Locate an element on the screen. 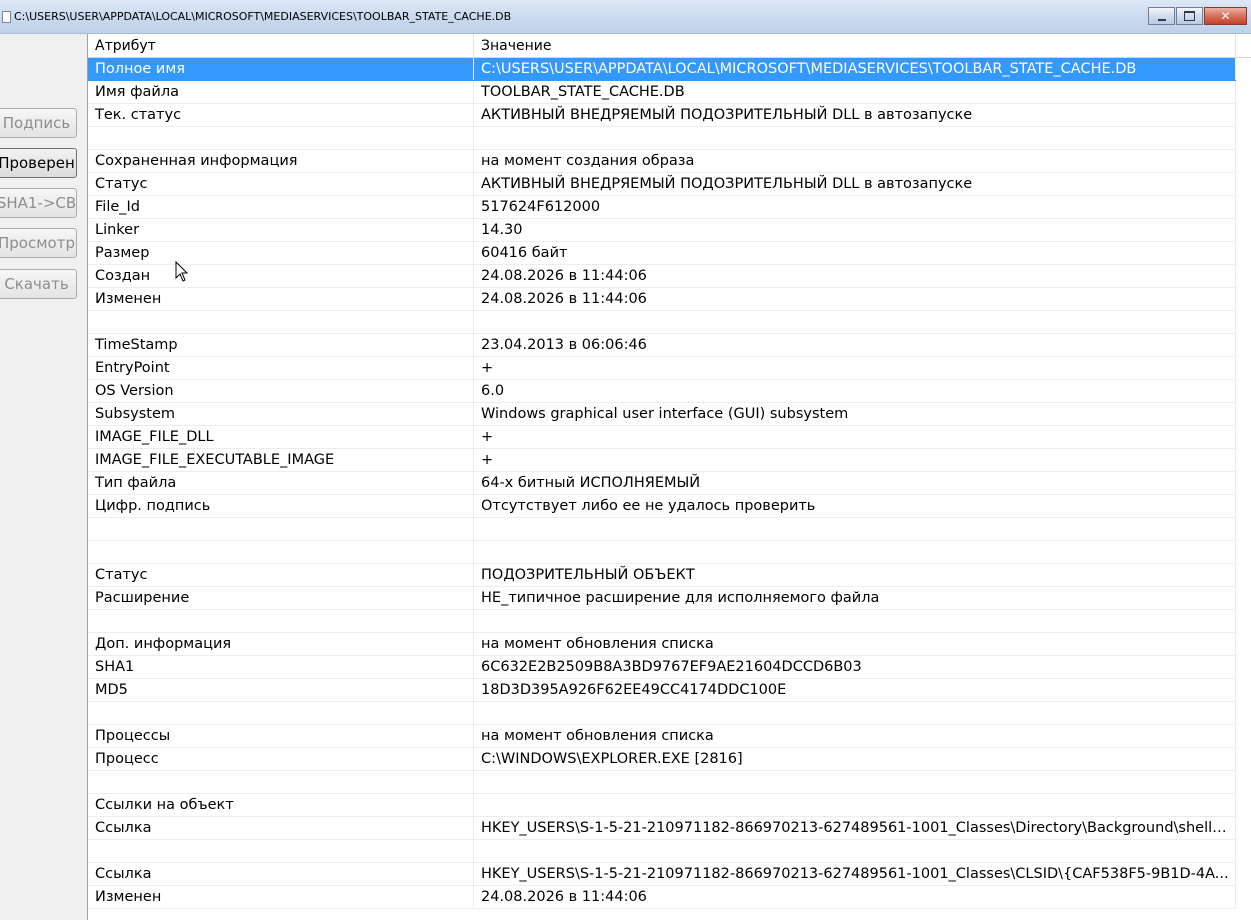 This screenshot has height=920, width=1251. attribute-cell: TimeStamp is located at coordinates (281, 345).